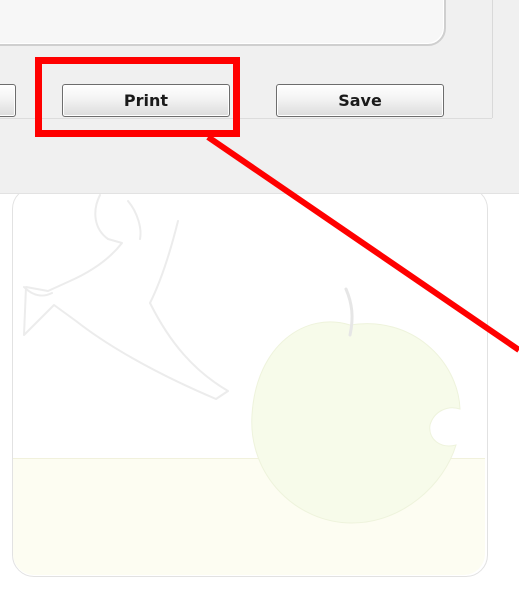 Image resolution: width=519 pixels, height=591 pixels. I want to click on save-button: Save, so click(360, 100).